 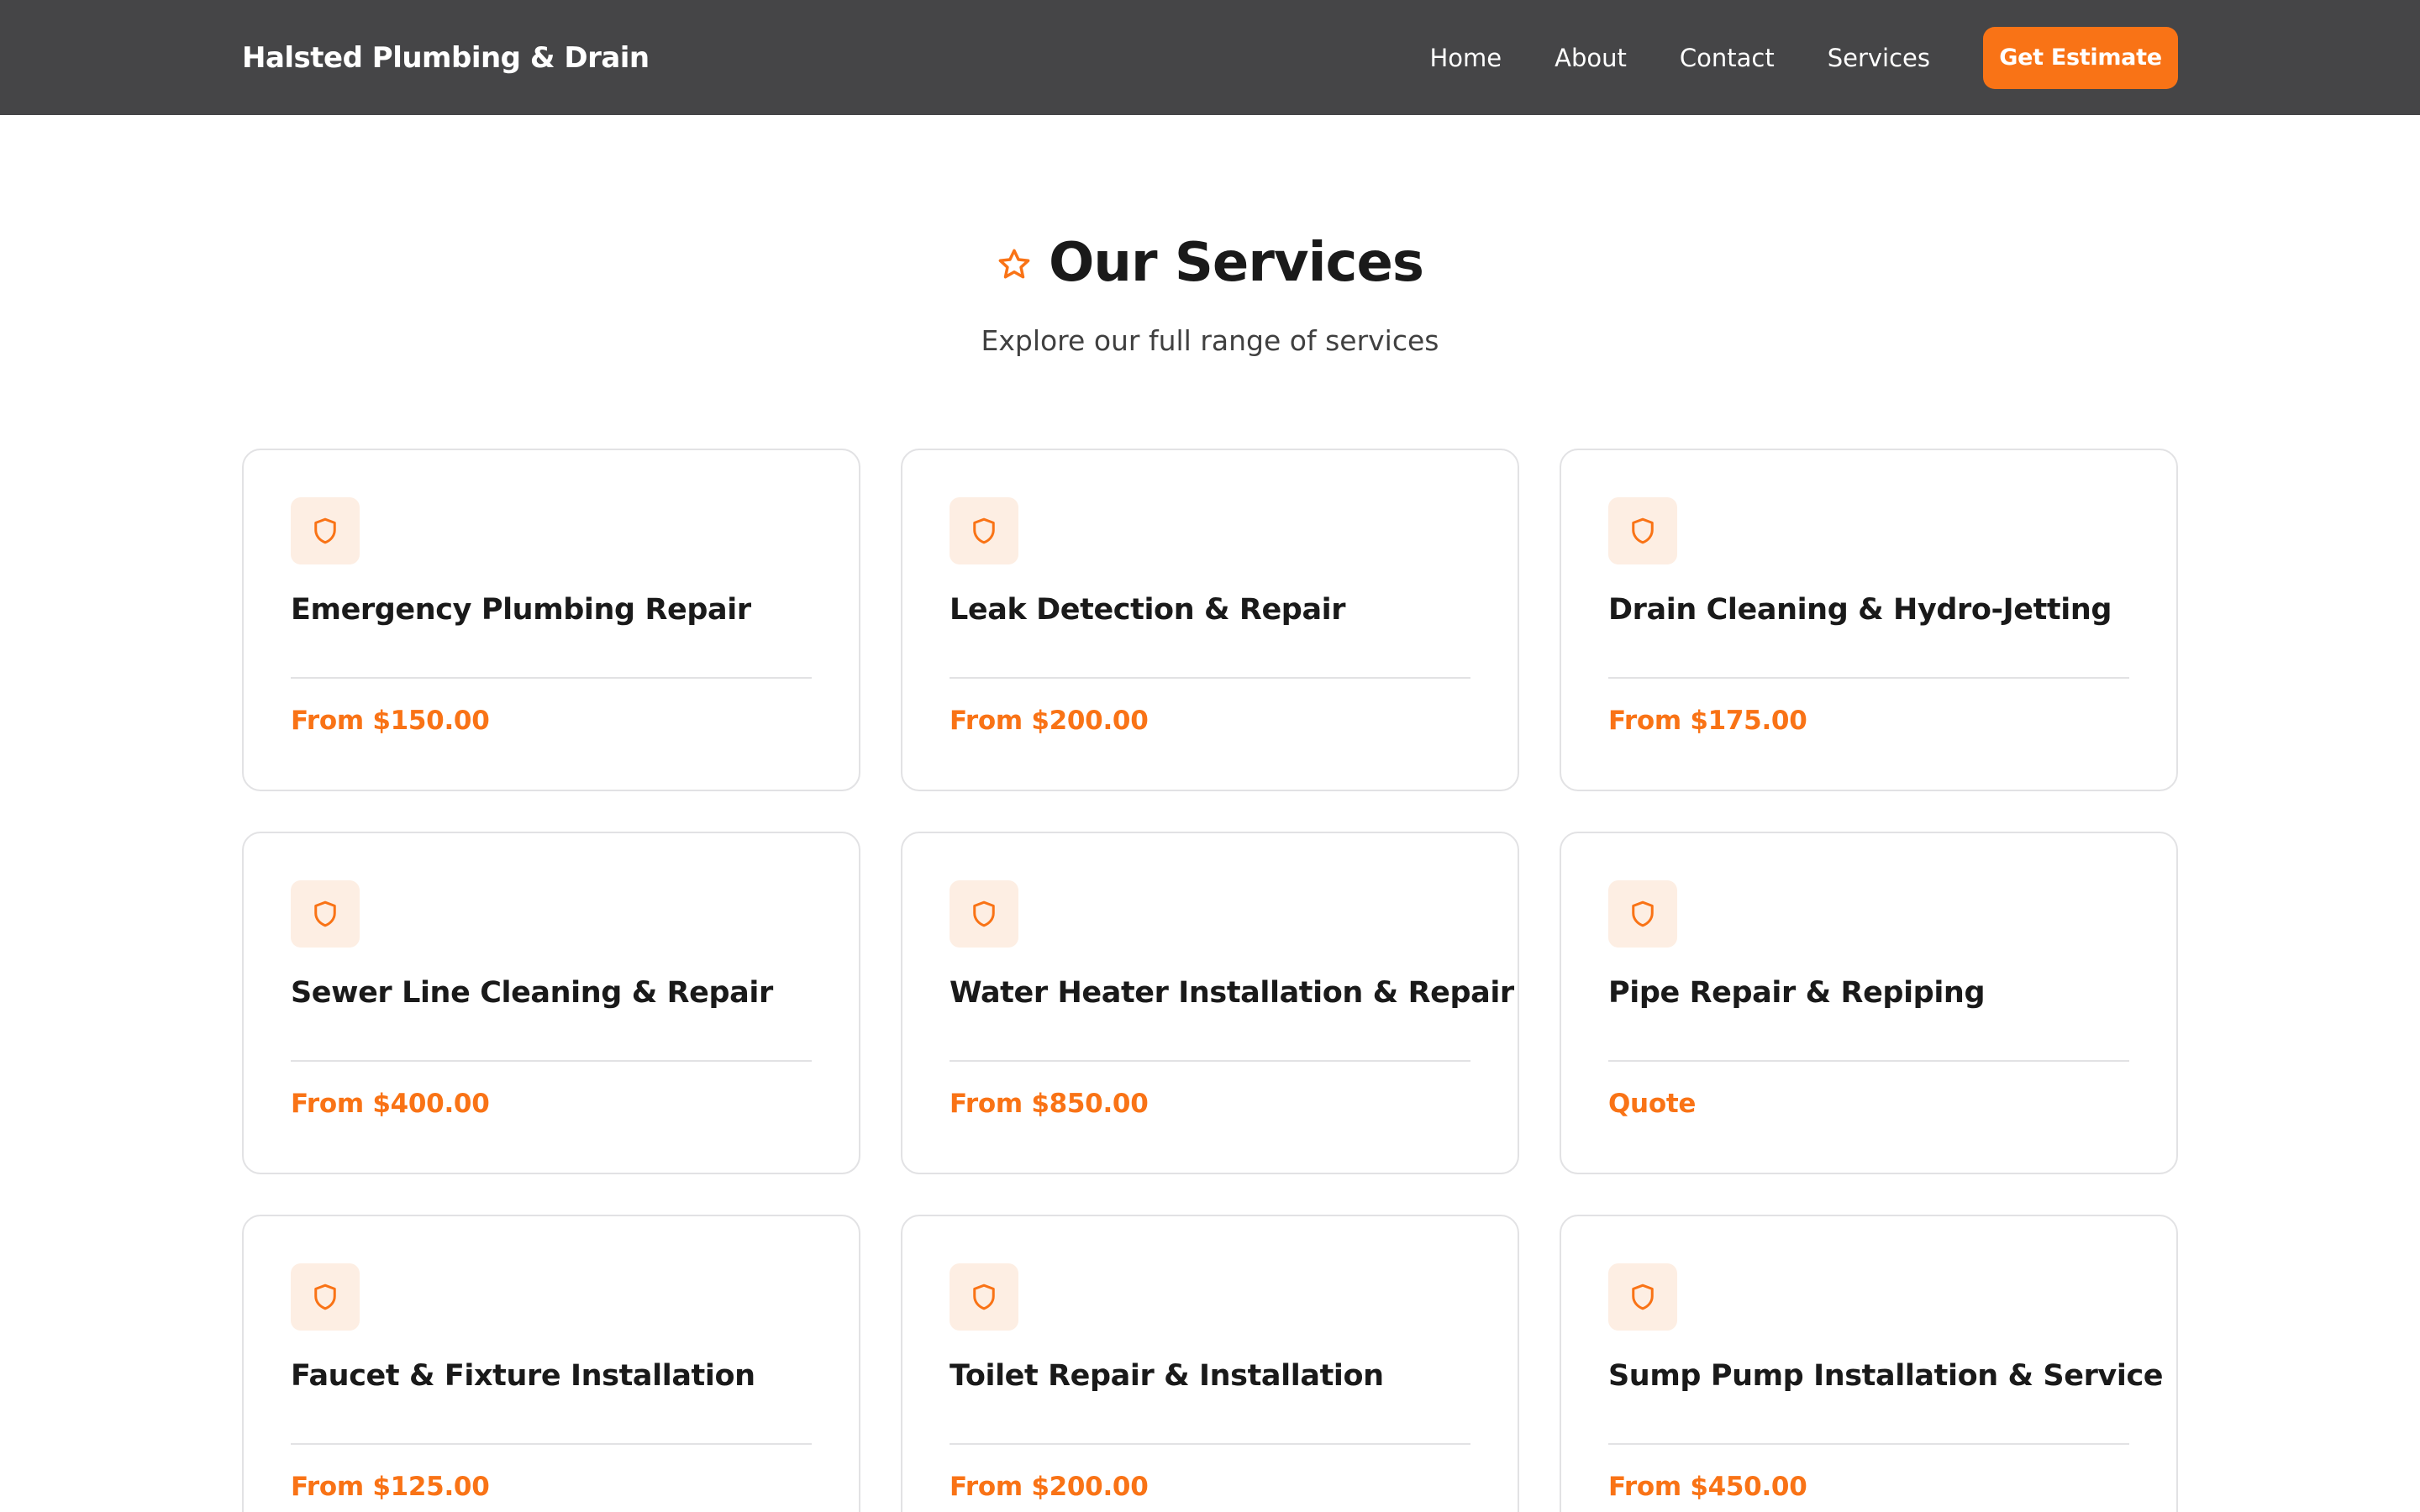 I want to click on service-title: Toilet Repair & Installation, so click(x=1167, y=1376).